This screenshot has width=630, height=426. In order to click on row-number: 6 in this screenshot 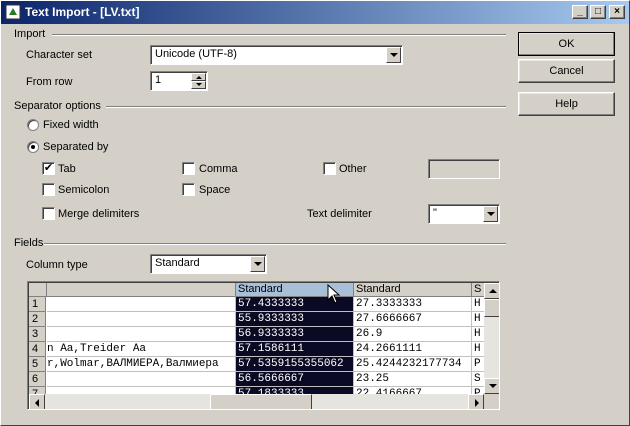, I will do `click(37, 379)`.